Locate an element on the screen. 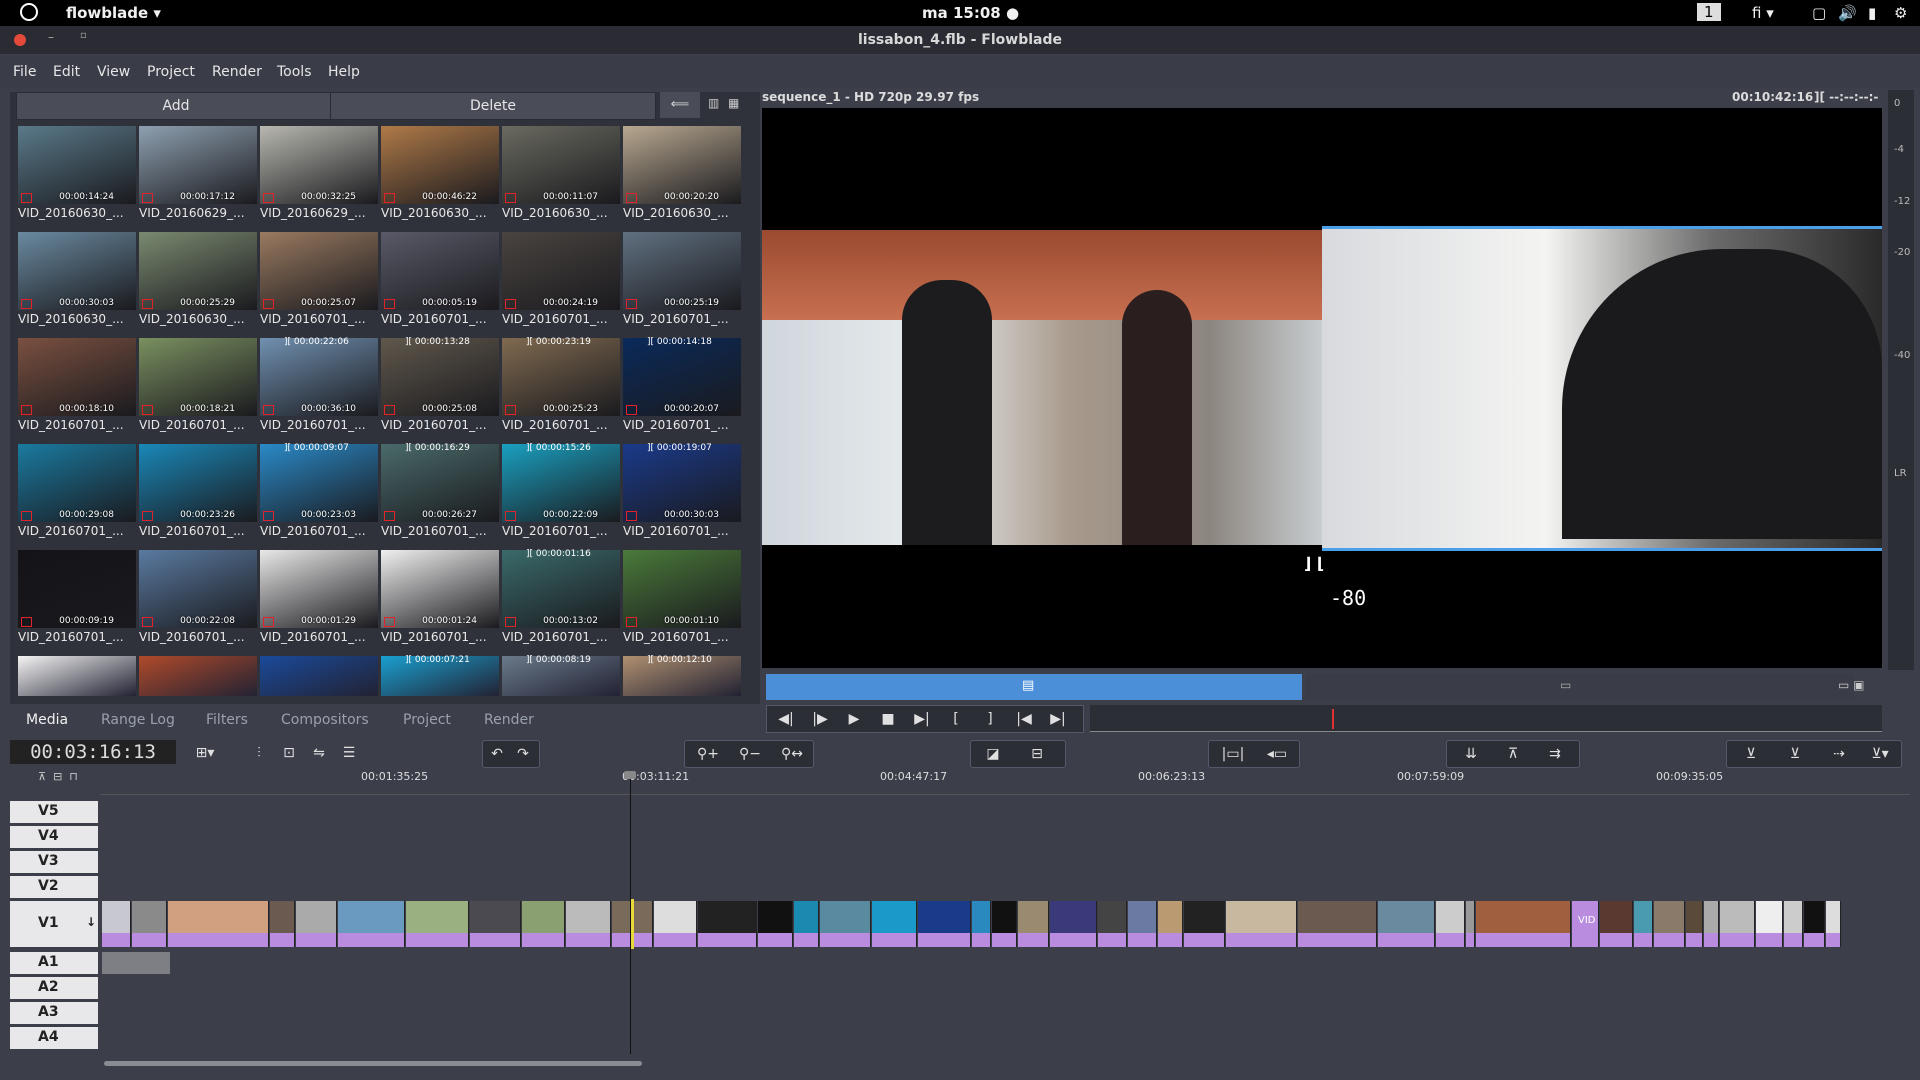 The width and height of the screenshot is (1920, 1080). position-playhead is located at coordinates (1333, 719).